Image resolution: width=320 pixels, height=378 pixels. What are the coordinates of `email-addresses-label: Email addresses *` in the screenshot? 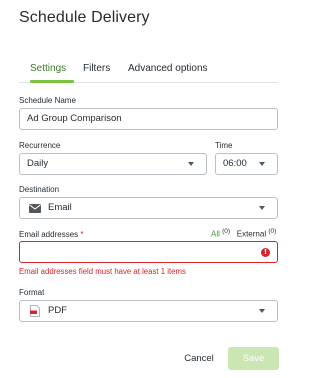 It's located at (51, 234).